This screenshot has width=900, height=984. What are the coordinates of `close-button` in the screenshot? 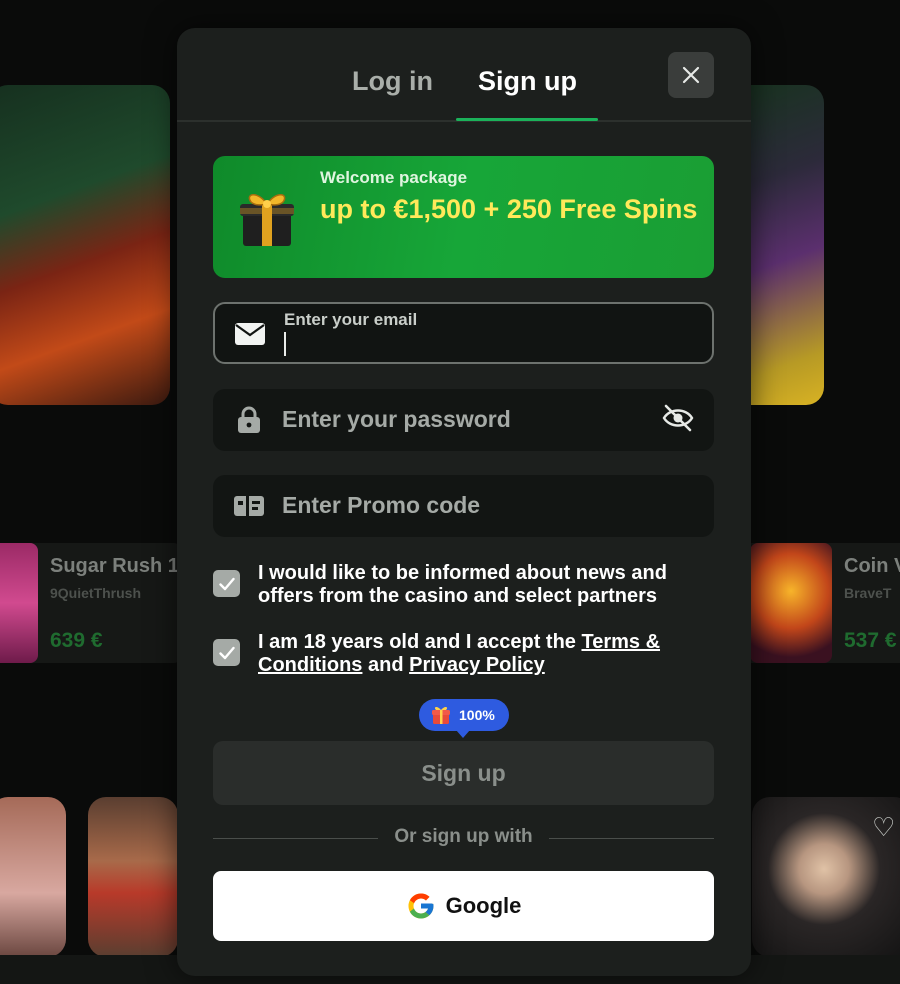 It's located at (691, 75).